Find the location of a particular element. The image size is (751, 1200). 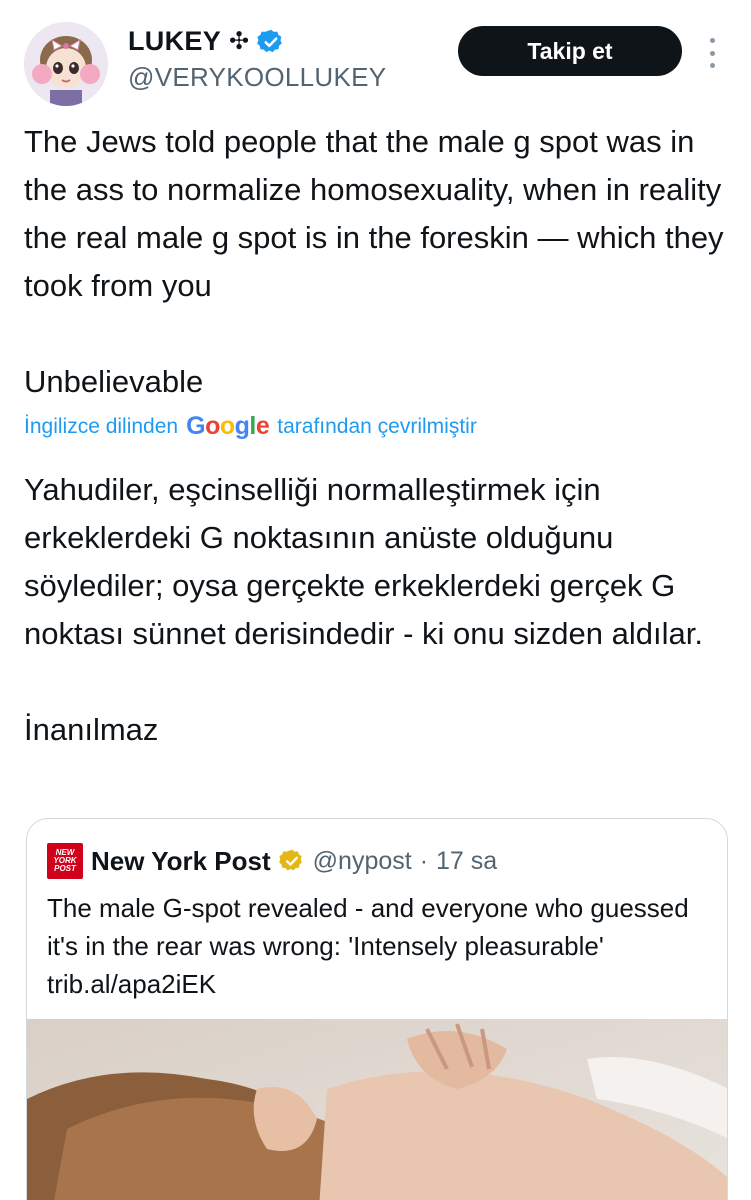

display-name: LUKEY is located at coordinates (174, 41).